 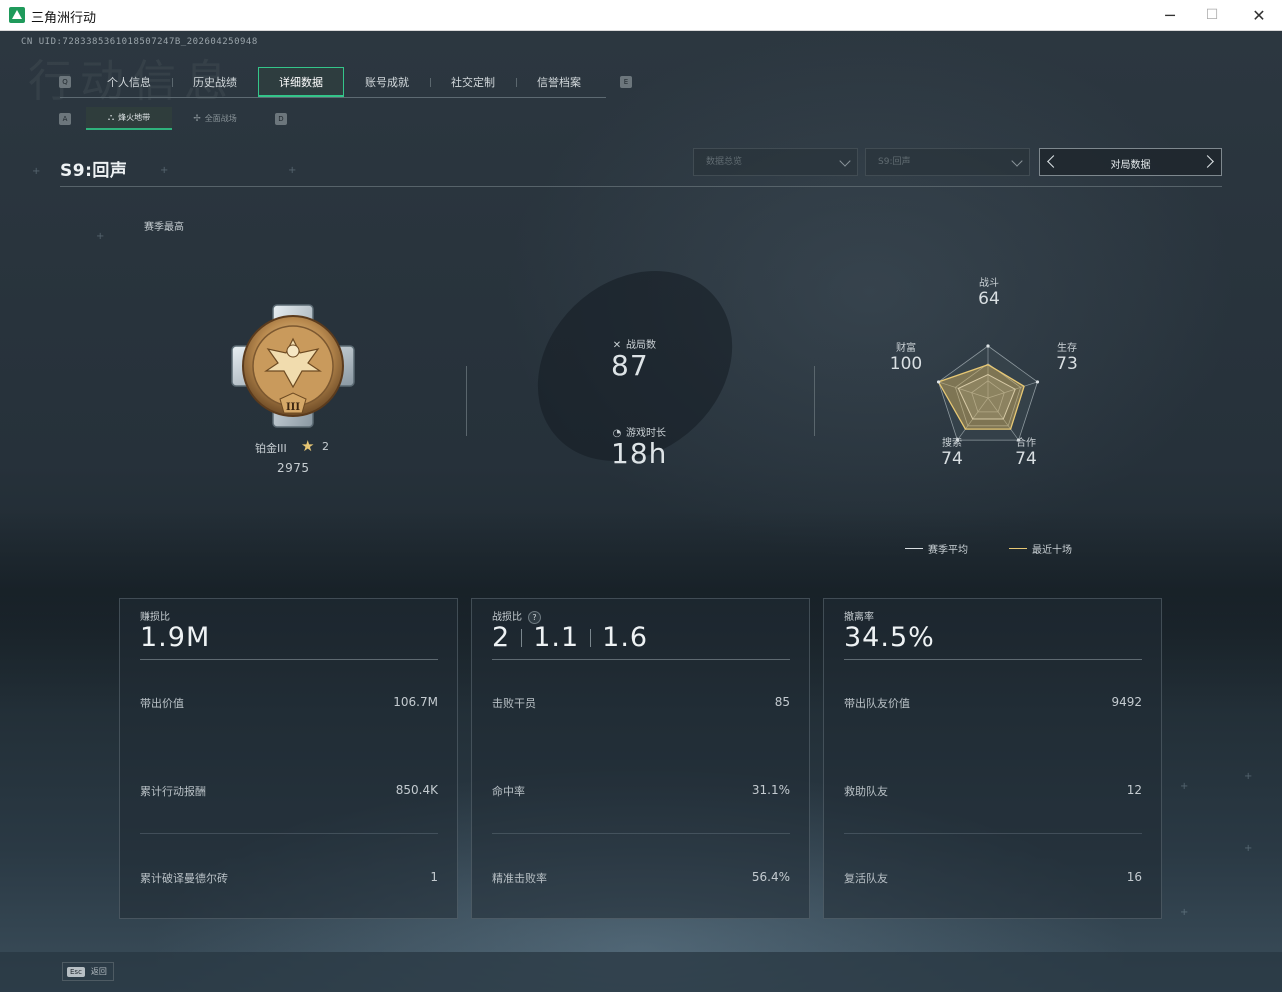 I want to click on rank-medal-icon: III, so click(x=293, y=366).